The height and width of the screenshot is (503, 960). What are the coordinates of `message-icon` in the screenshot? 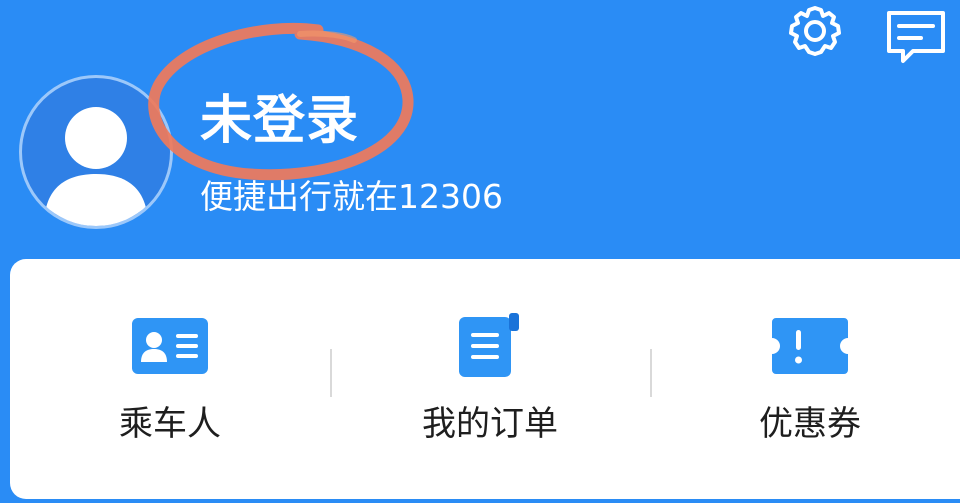 It's located at (916, 37).